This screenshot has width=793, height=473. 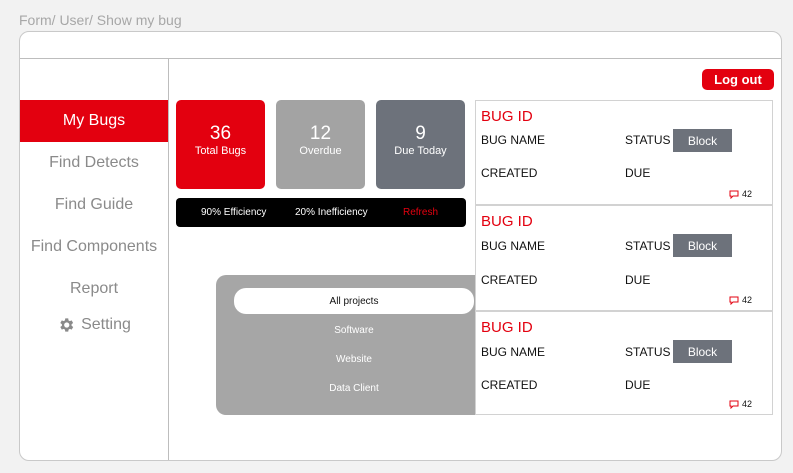 I want to click on sidebar-item-label: My Bugs, so click(x=94, y=120).